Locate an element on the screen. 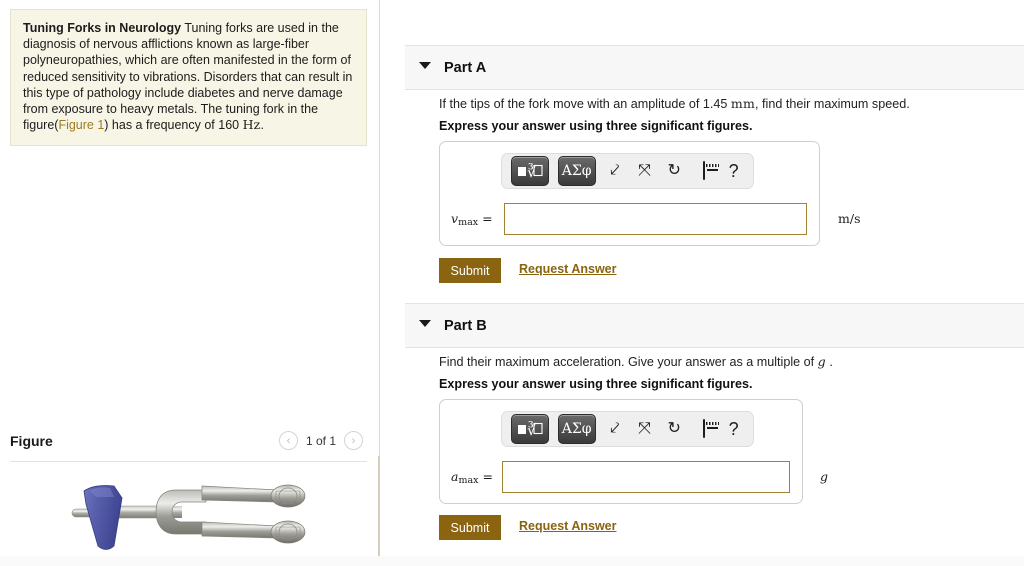  part-b-question-tail: . is located at coordinates (831, 362).